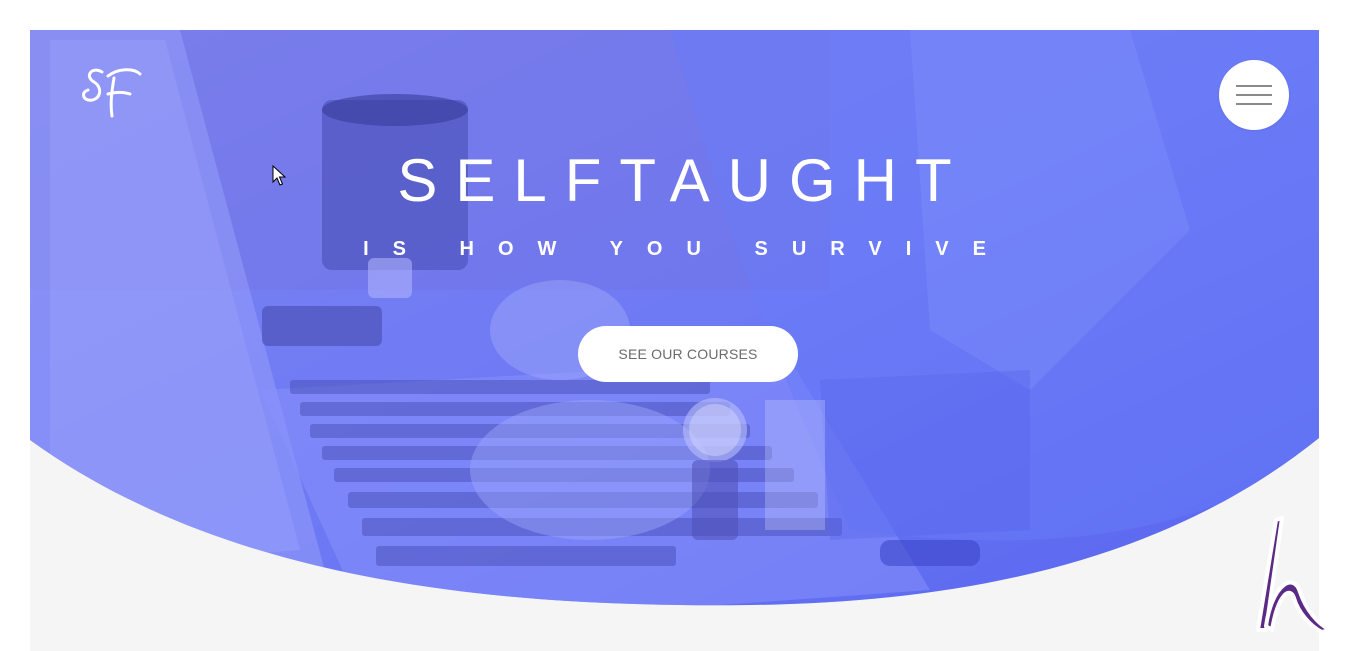 The width and height of the screenshot is (1349, 651). I want to click on logo, so click(112, 92).